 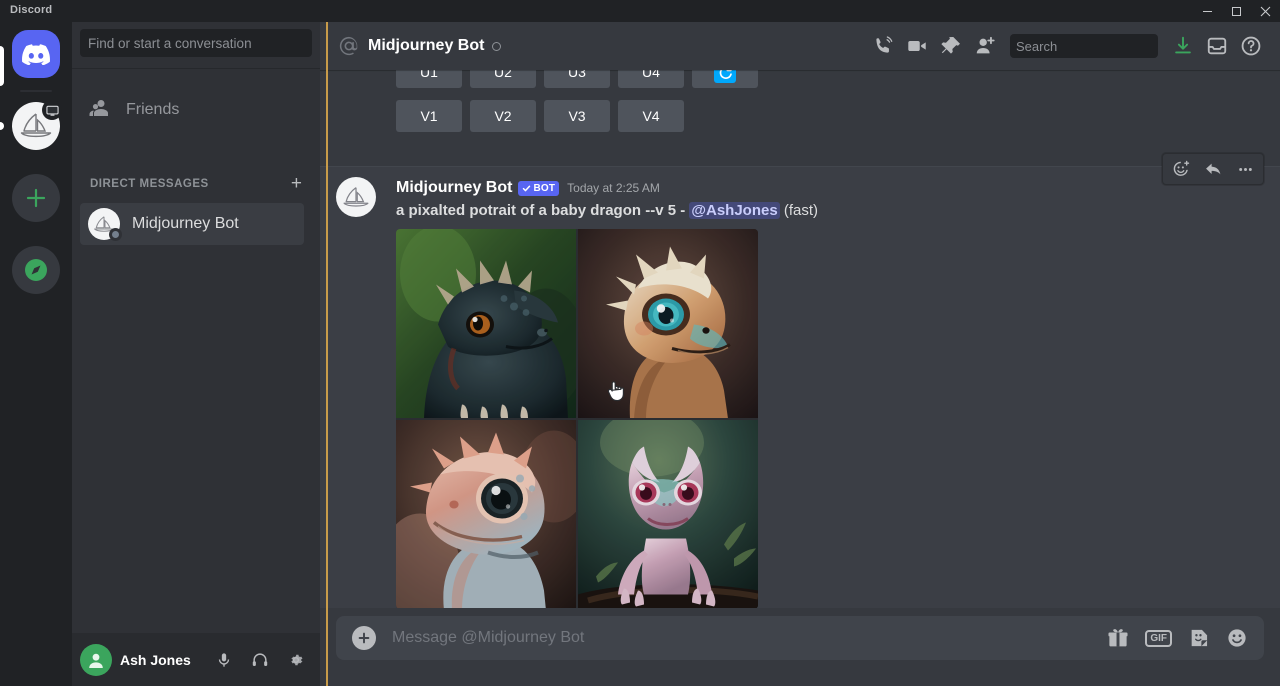 I want to click on mention-ashjones: @AshJones, so click(x=734, y=210).